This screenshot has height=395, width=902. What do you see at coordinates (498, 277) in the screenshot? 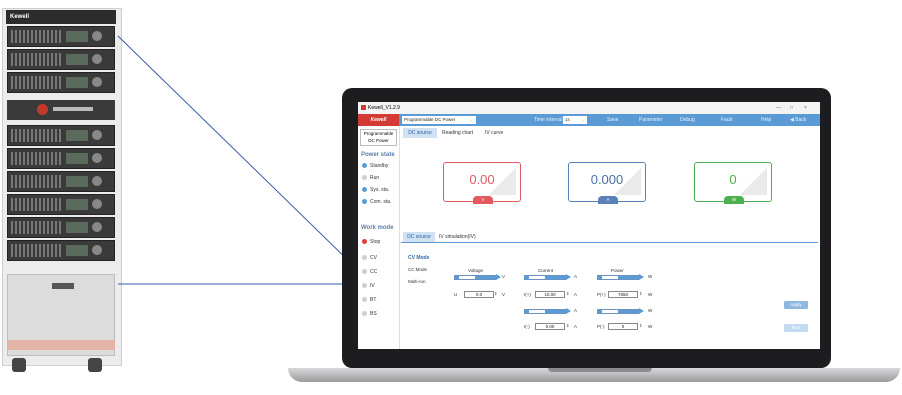
I see `voltage-slider-arrow-icon` at bounding box center [498, 277].